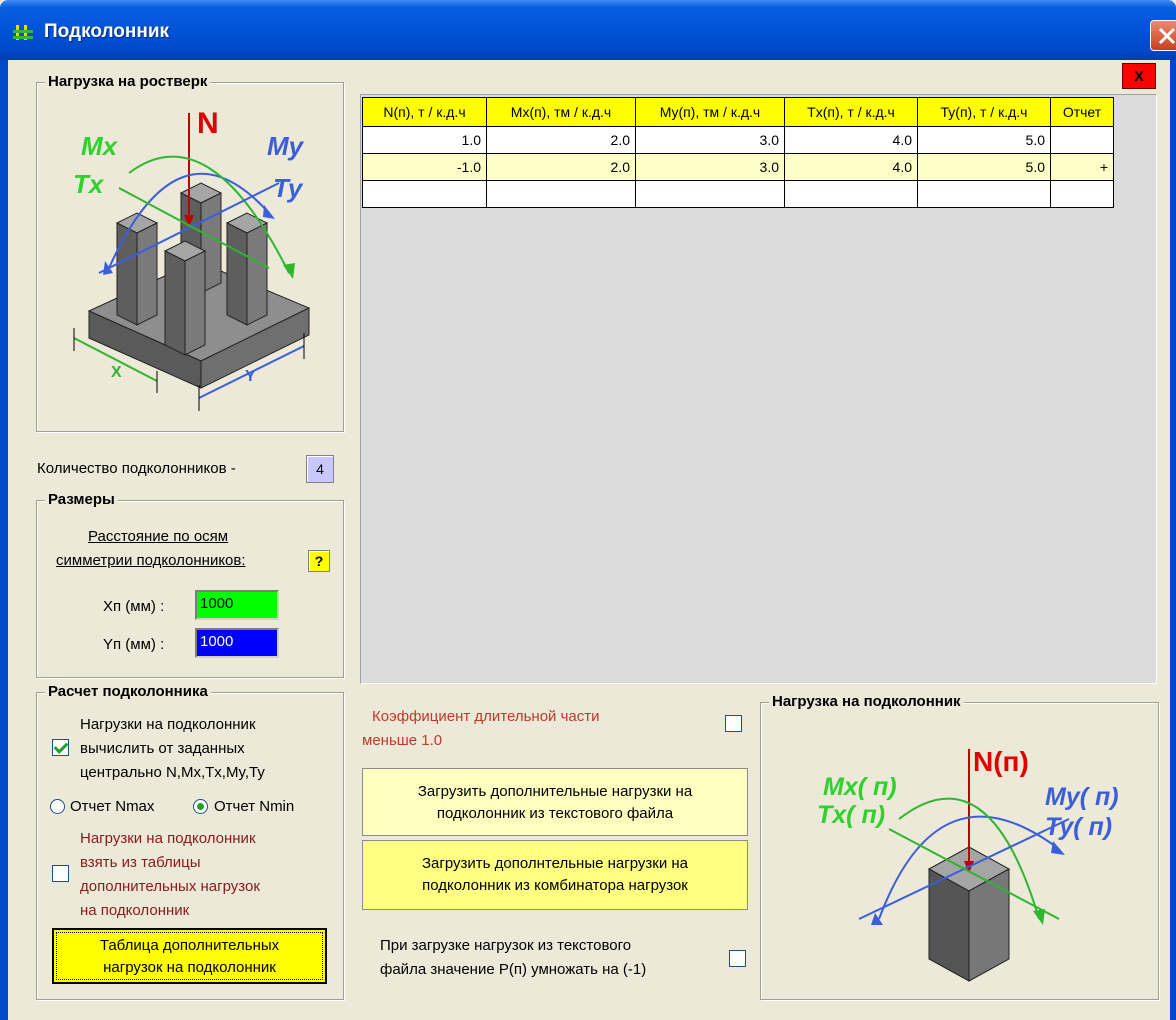  Describe the element at coordinates (1082, 112) in the screenshot. I see `column-header-report: Отчет` at that location.